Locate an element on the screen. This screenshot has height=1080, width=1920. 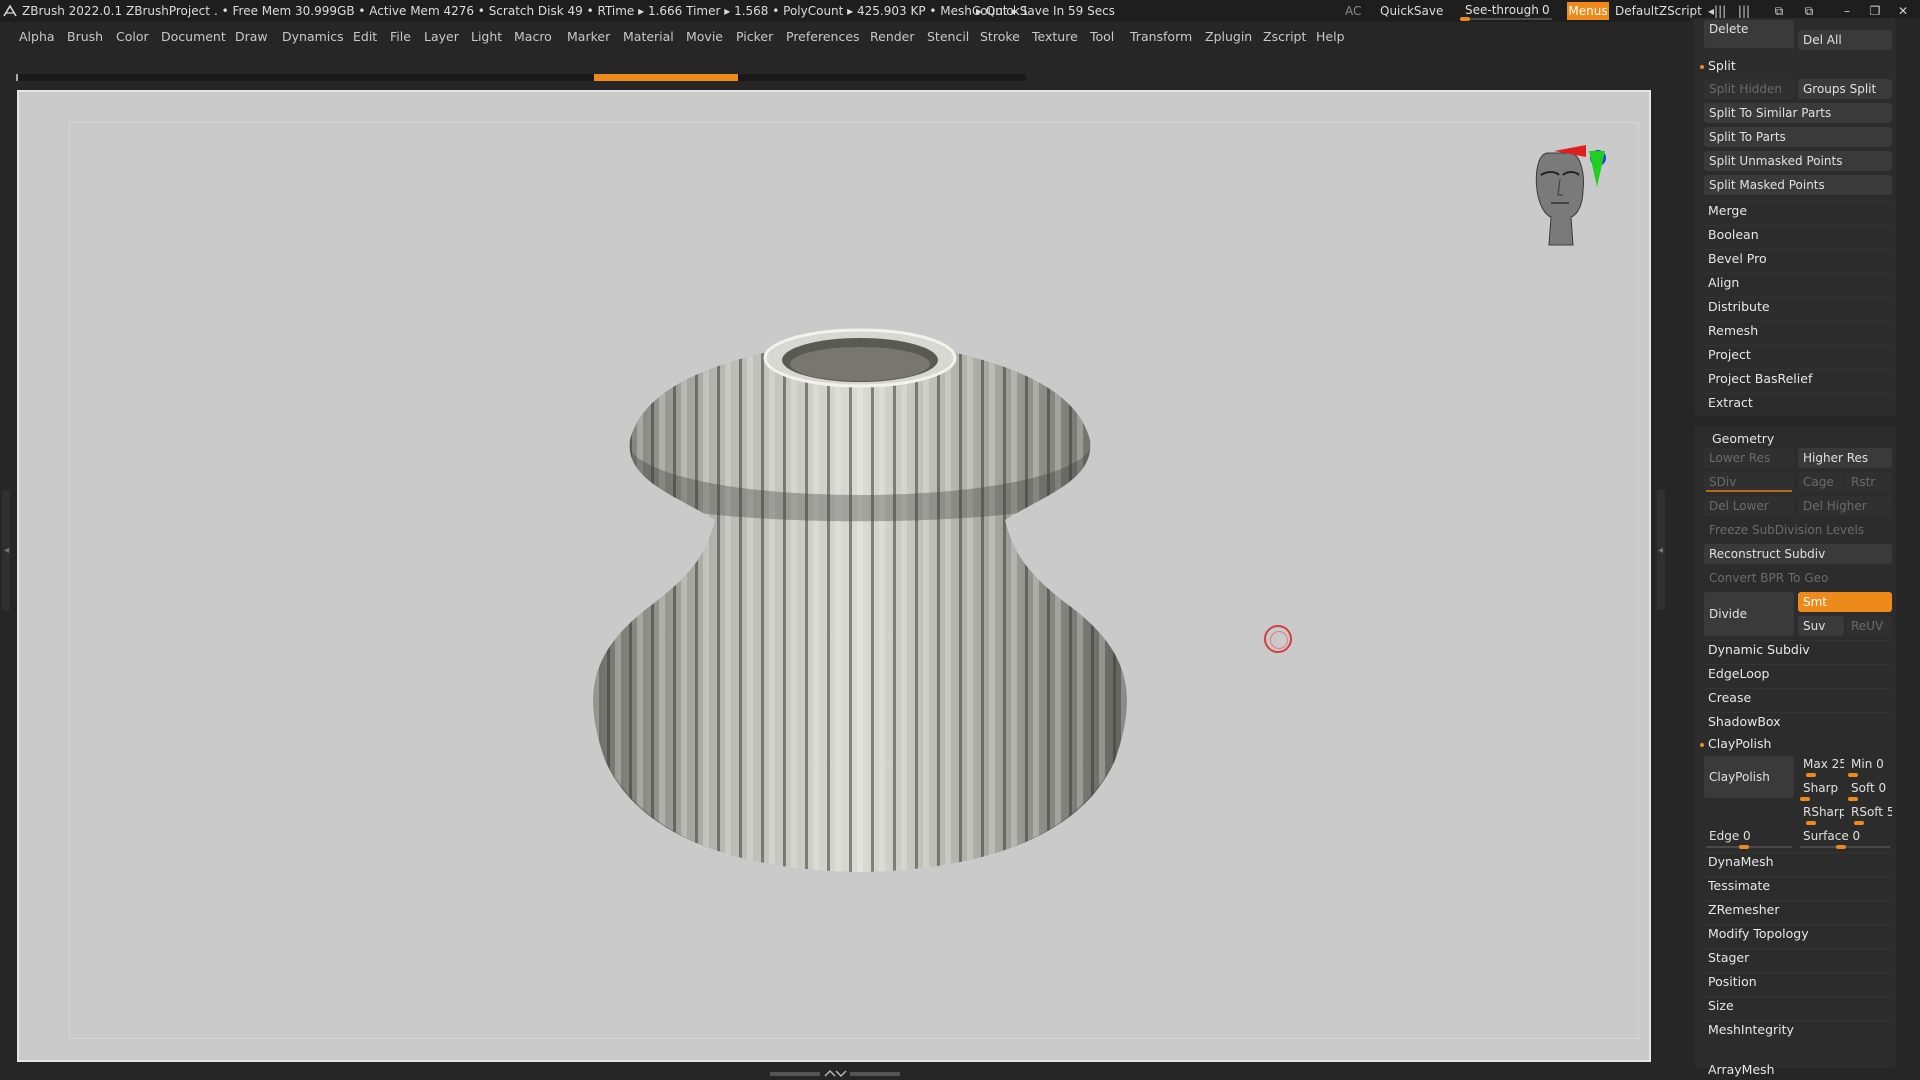
layout-right-icon: |||▸ is located at coordinates (1744, 18).